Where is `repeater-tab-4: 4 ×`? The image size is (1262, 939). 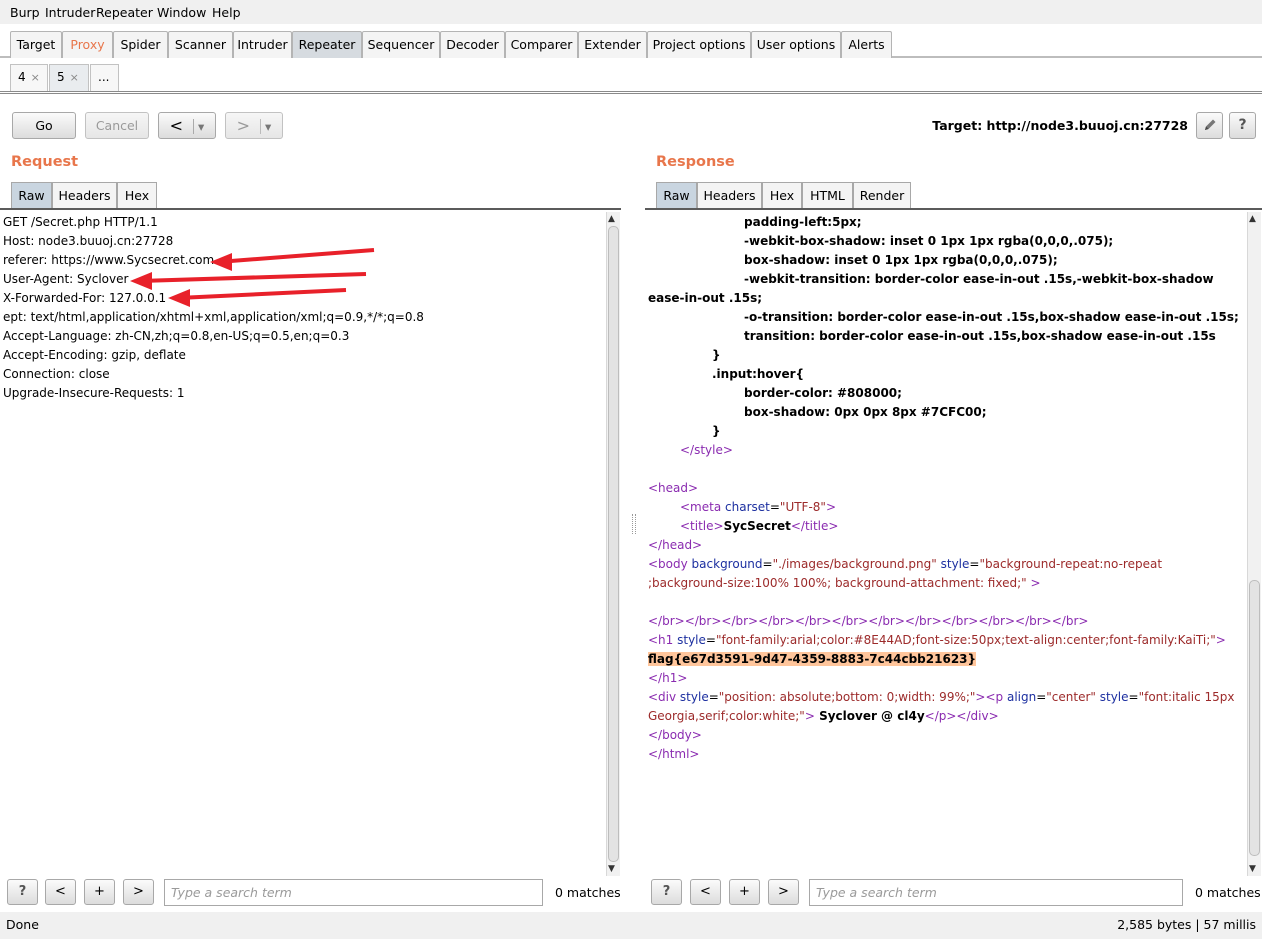 repeater-tab-4: 4 × is located at coordinates (29, 77).